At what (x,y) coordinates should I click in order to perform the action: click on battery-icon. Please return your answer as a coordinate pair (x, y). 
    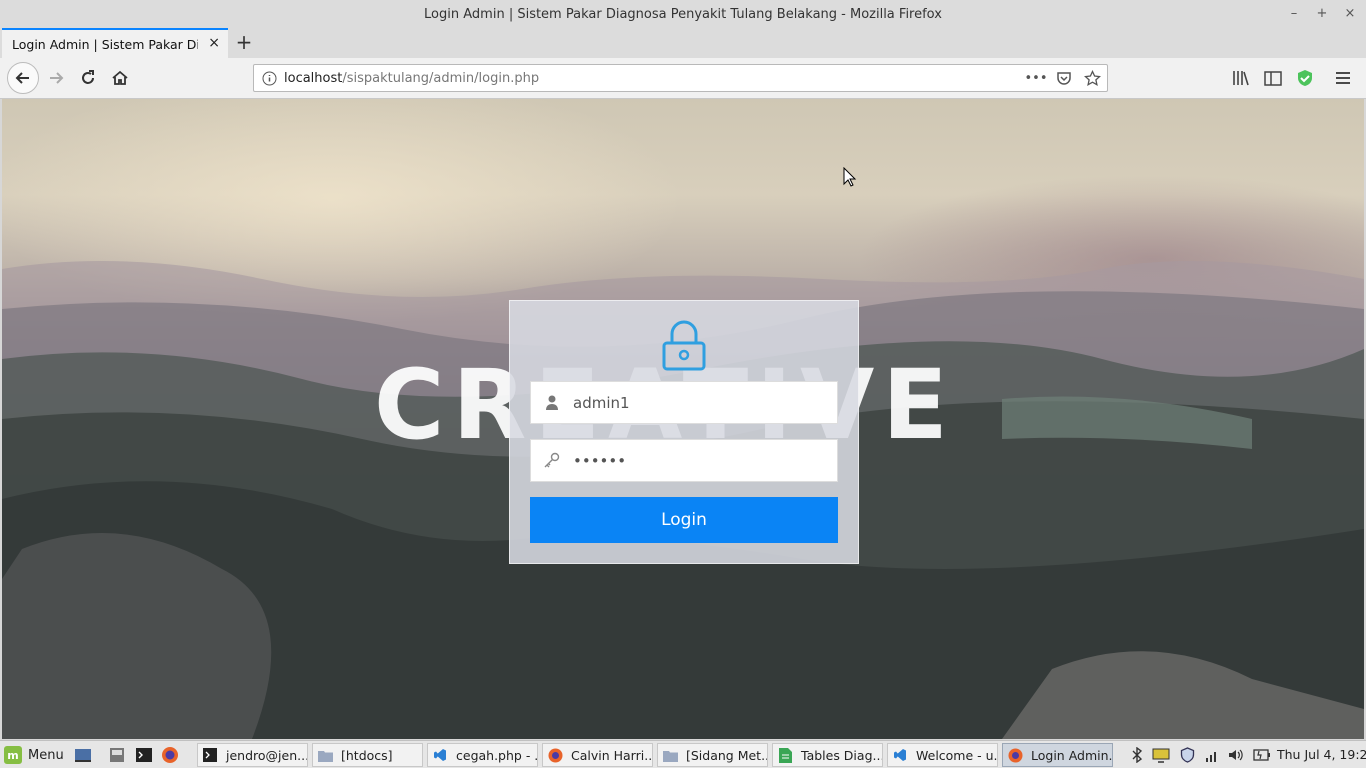
    Looking at the image, I should click on (1262, 755).